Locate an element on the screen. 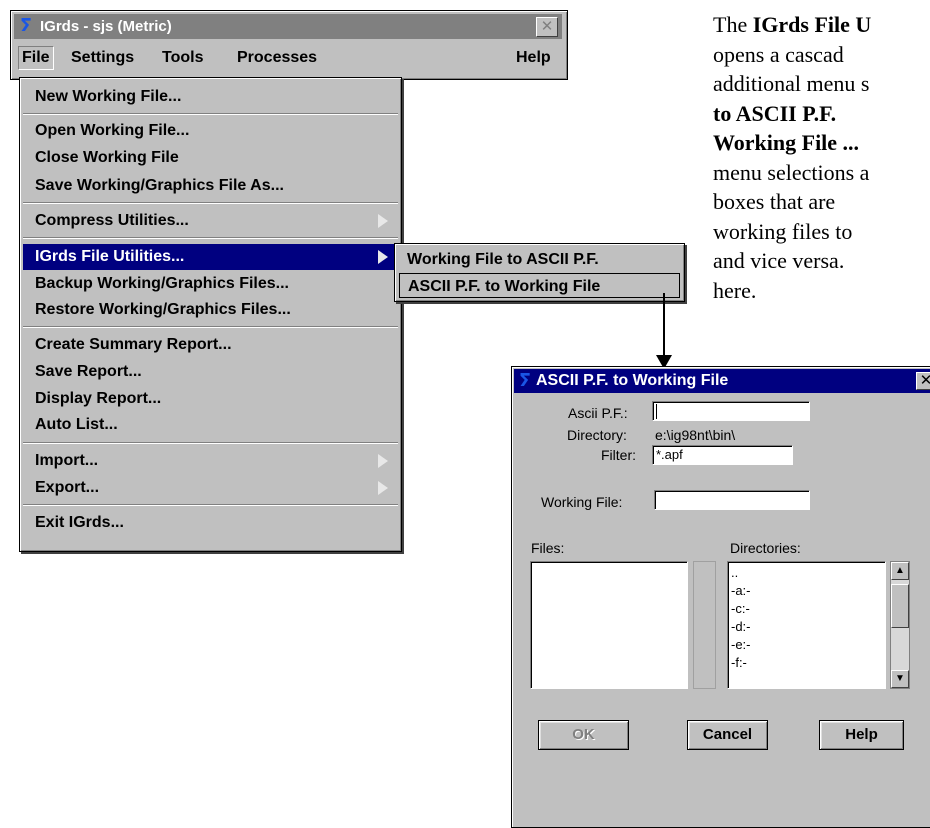 This screenshot has height=828, width=930. menu-processes: Processes is located at coordinates (277, 58).